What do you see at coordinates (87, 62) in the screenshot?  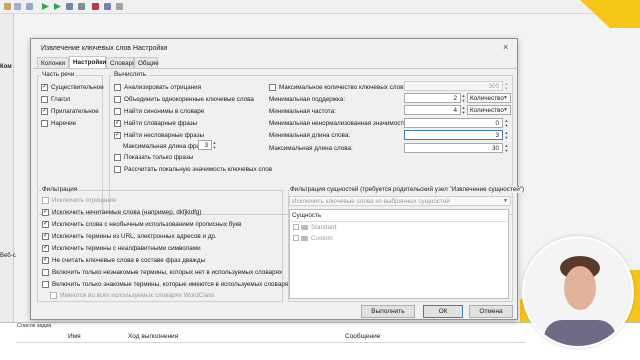 I see `tab-settings: Настройки` at bounding box center [87, 62].